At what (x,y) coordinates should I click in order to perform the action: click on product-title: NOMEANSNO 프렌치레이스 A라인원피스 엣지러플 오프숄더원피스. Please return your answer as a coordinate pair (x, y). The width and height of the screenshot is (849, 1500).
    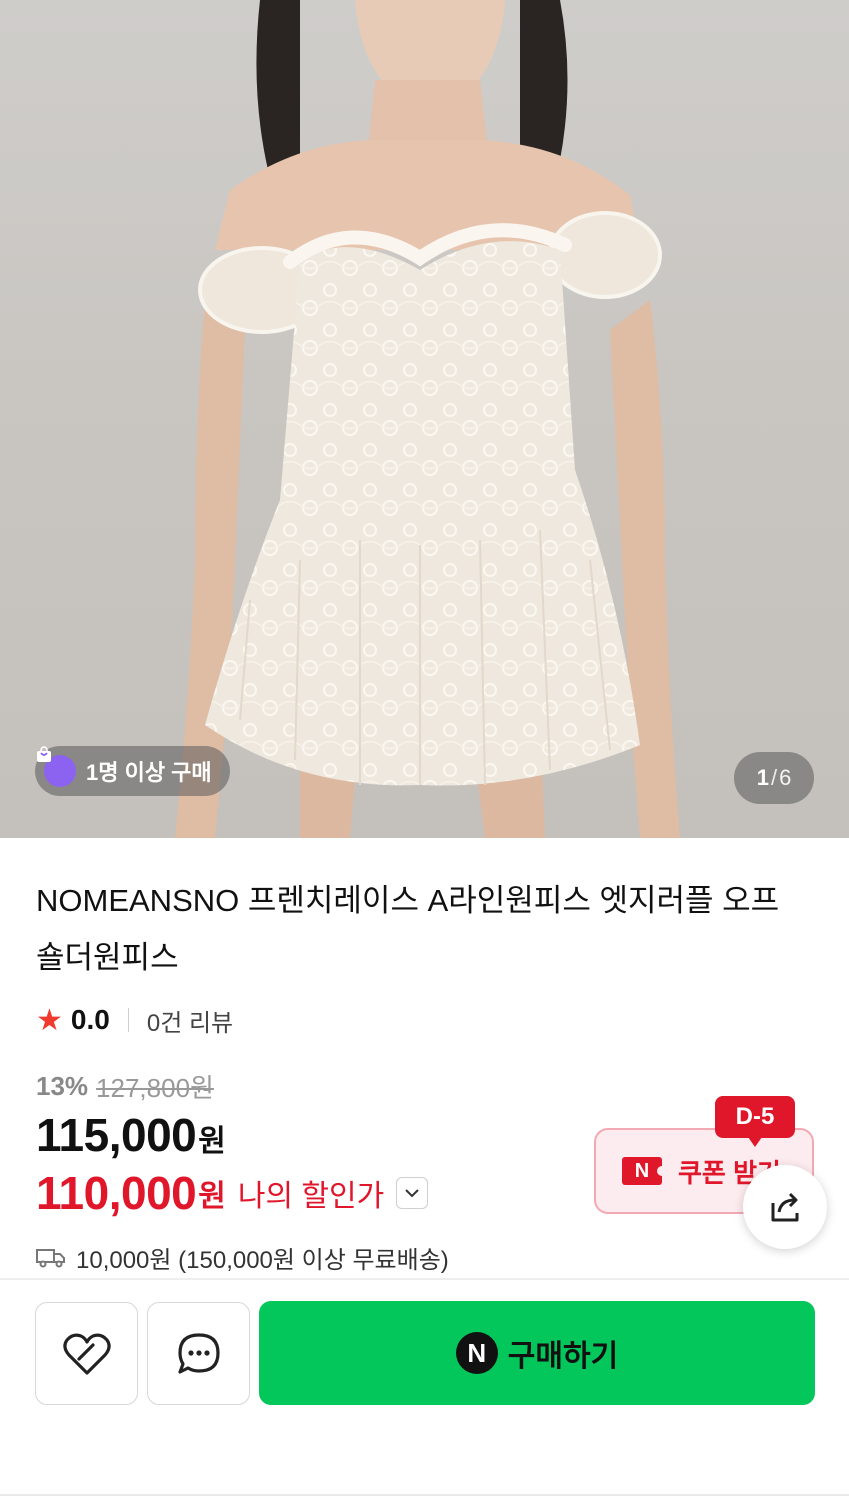
    Looking at the image, I should click on (408, 929).